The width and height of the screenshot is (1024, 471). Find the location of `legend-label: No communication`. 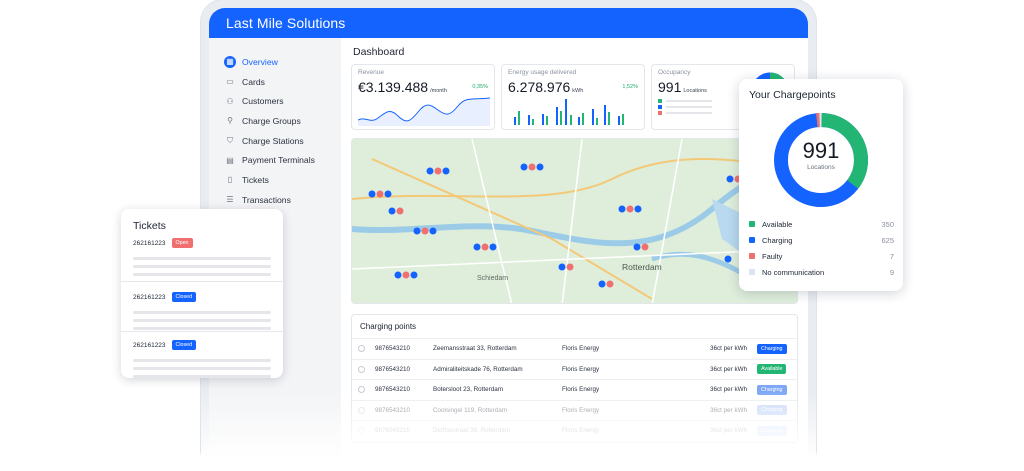

legend-label: No communication is located at coordinates (793, 272).